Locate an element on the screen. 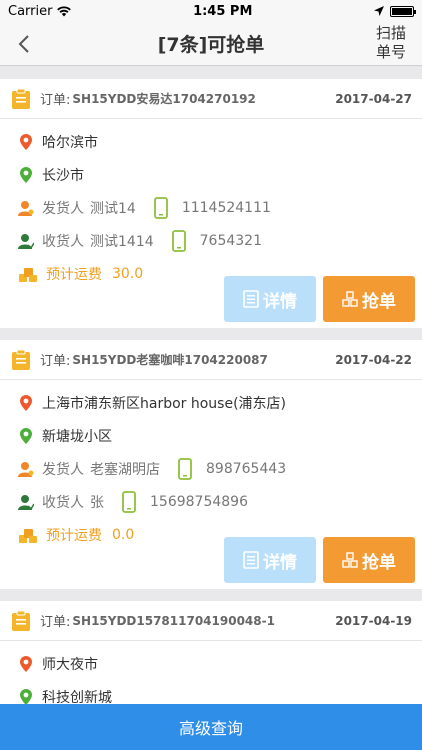 This screenshot has height=750, width=422. location-arrow-icon is located at coordinates (378, 11).